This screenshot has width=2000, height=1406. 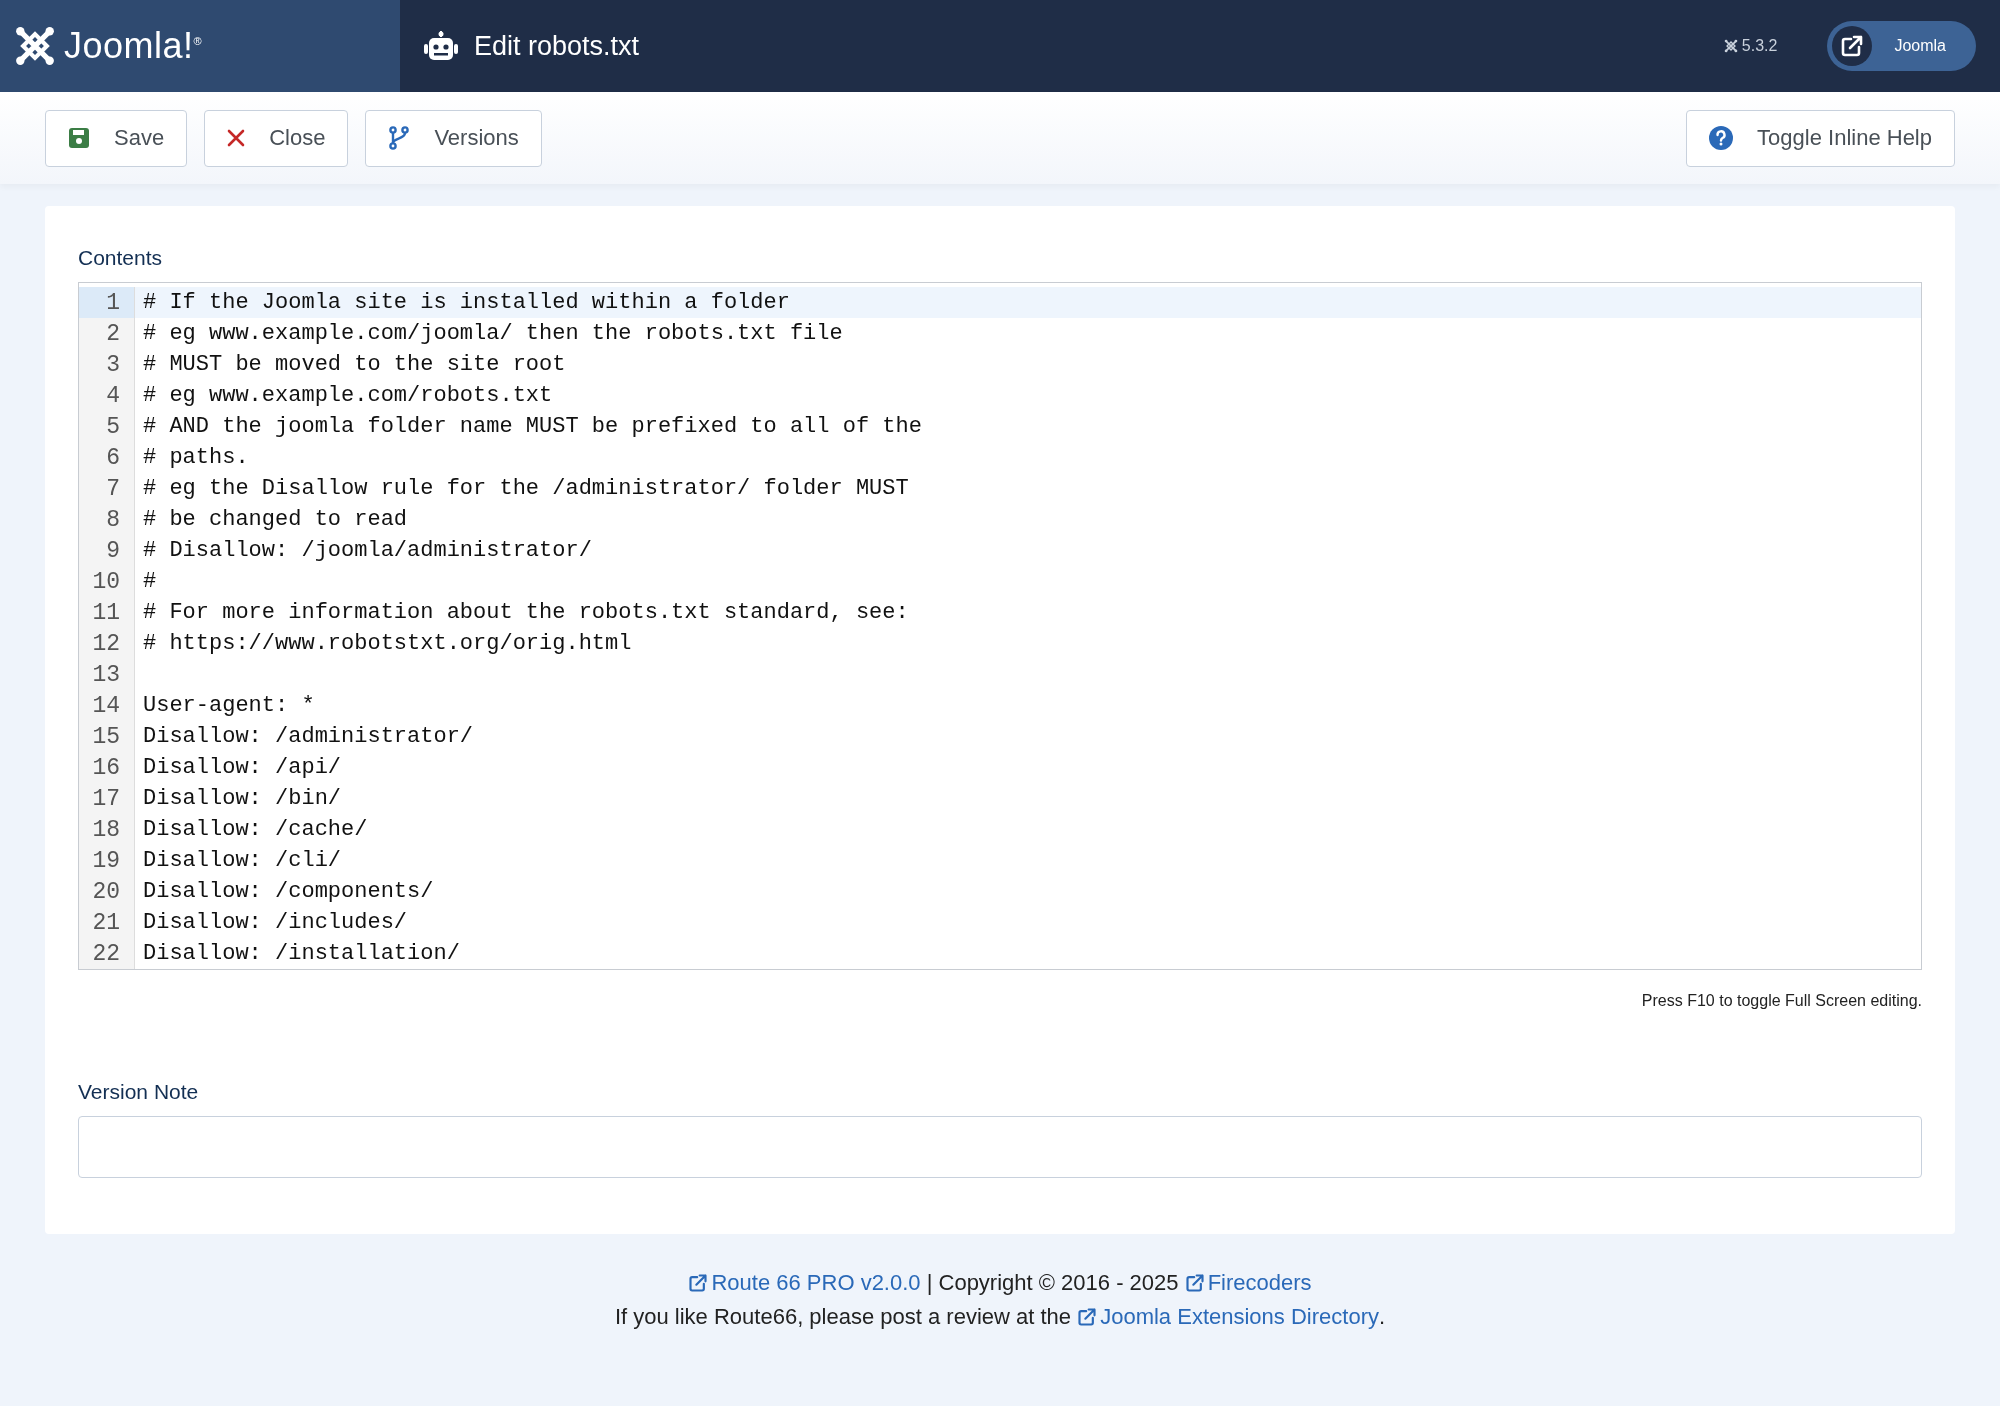 What do you see at coordinates (525, 488) in the screenshot?
I see `code-line: # eg the Disallow rule for the /administrator/ folder MUST` at bounding box center [525, 488].